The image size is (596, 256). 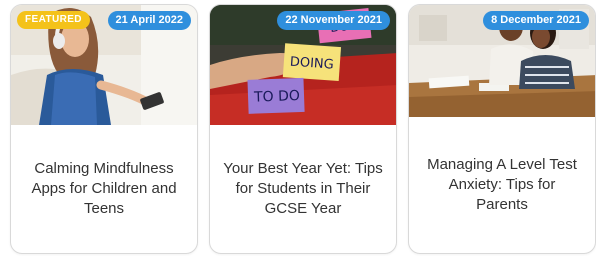 I want to click on svg-text: DOING, so click(x=311, y=64).